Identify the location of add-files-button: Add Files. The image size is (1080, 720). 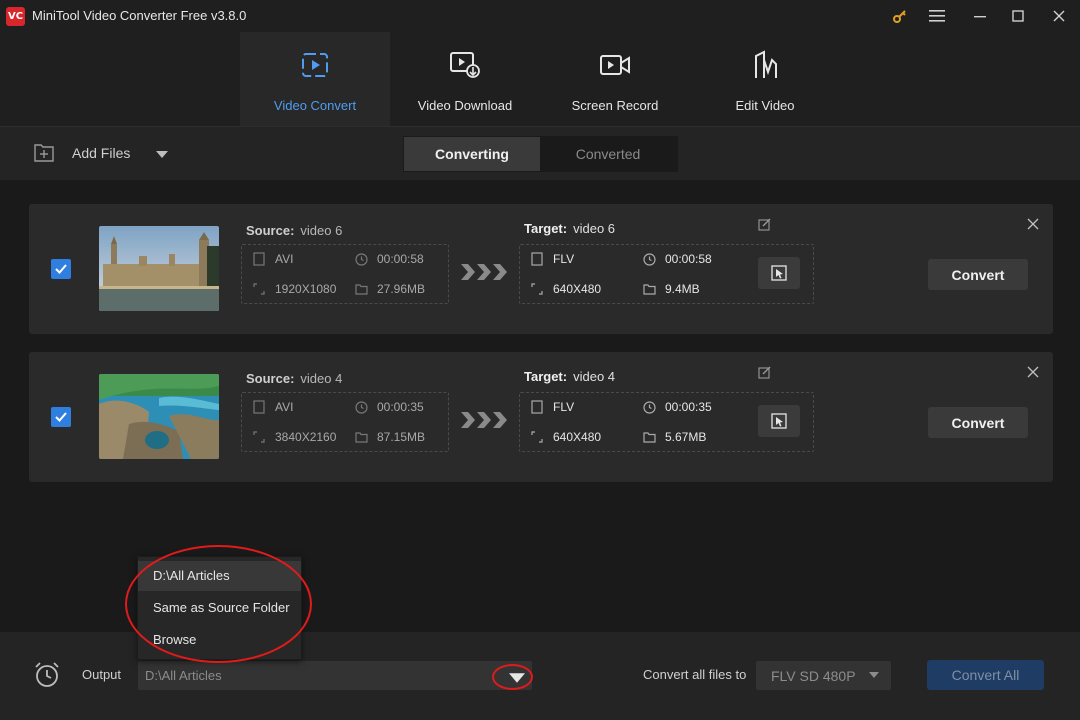
(81, 153).